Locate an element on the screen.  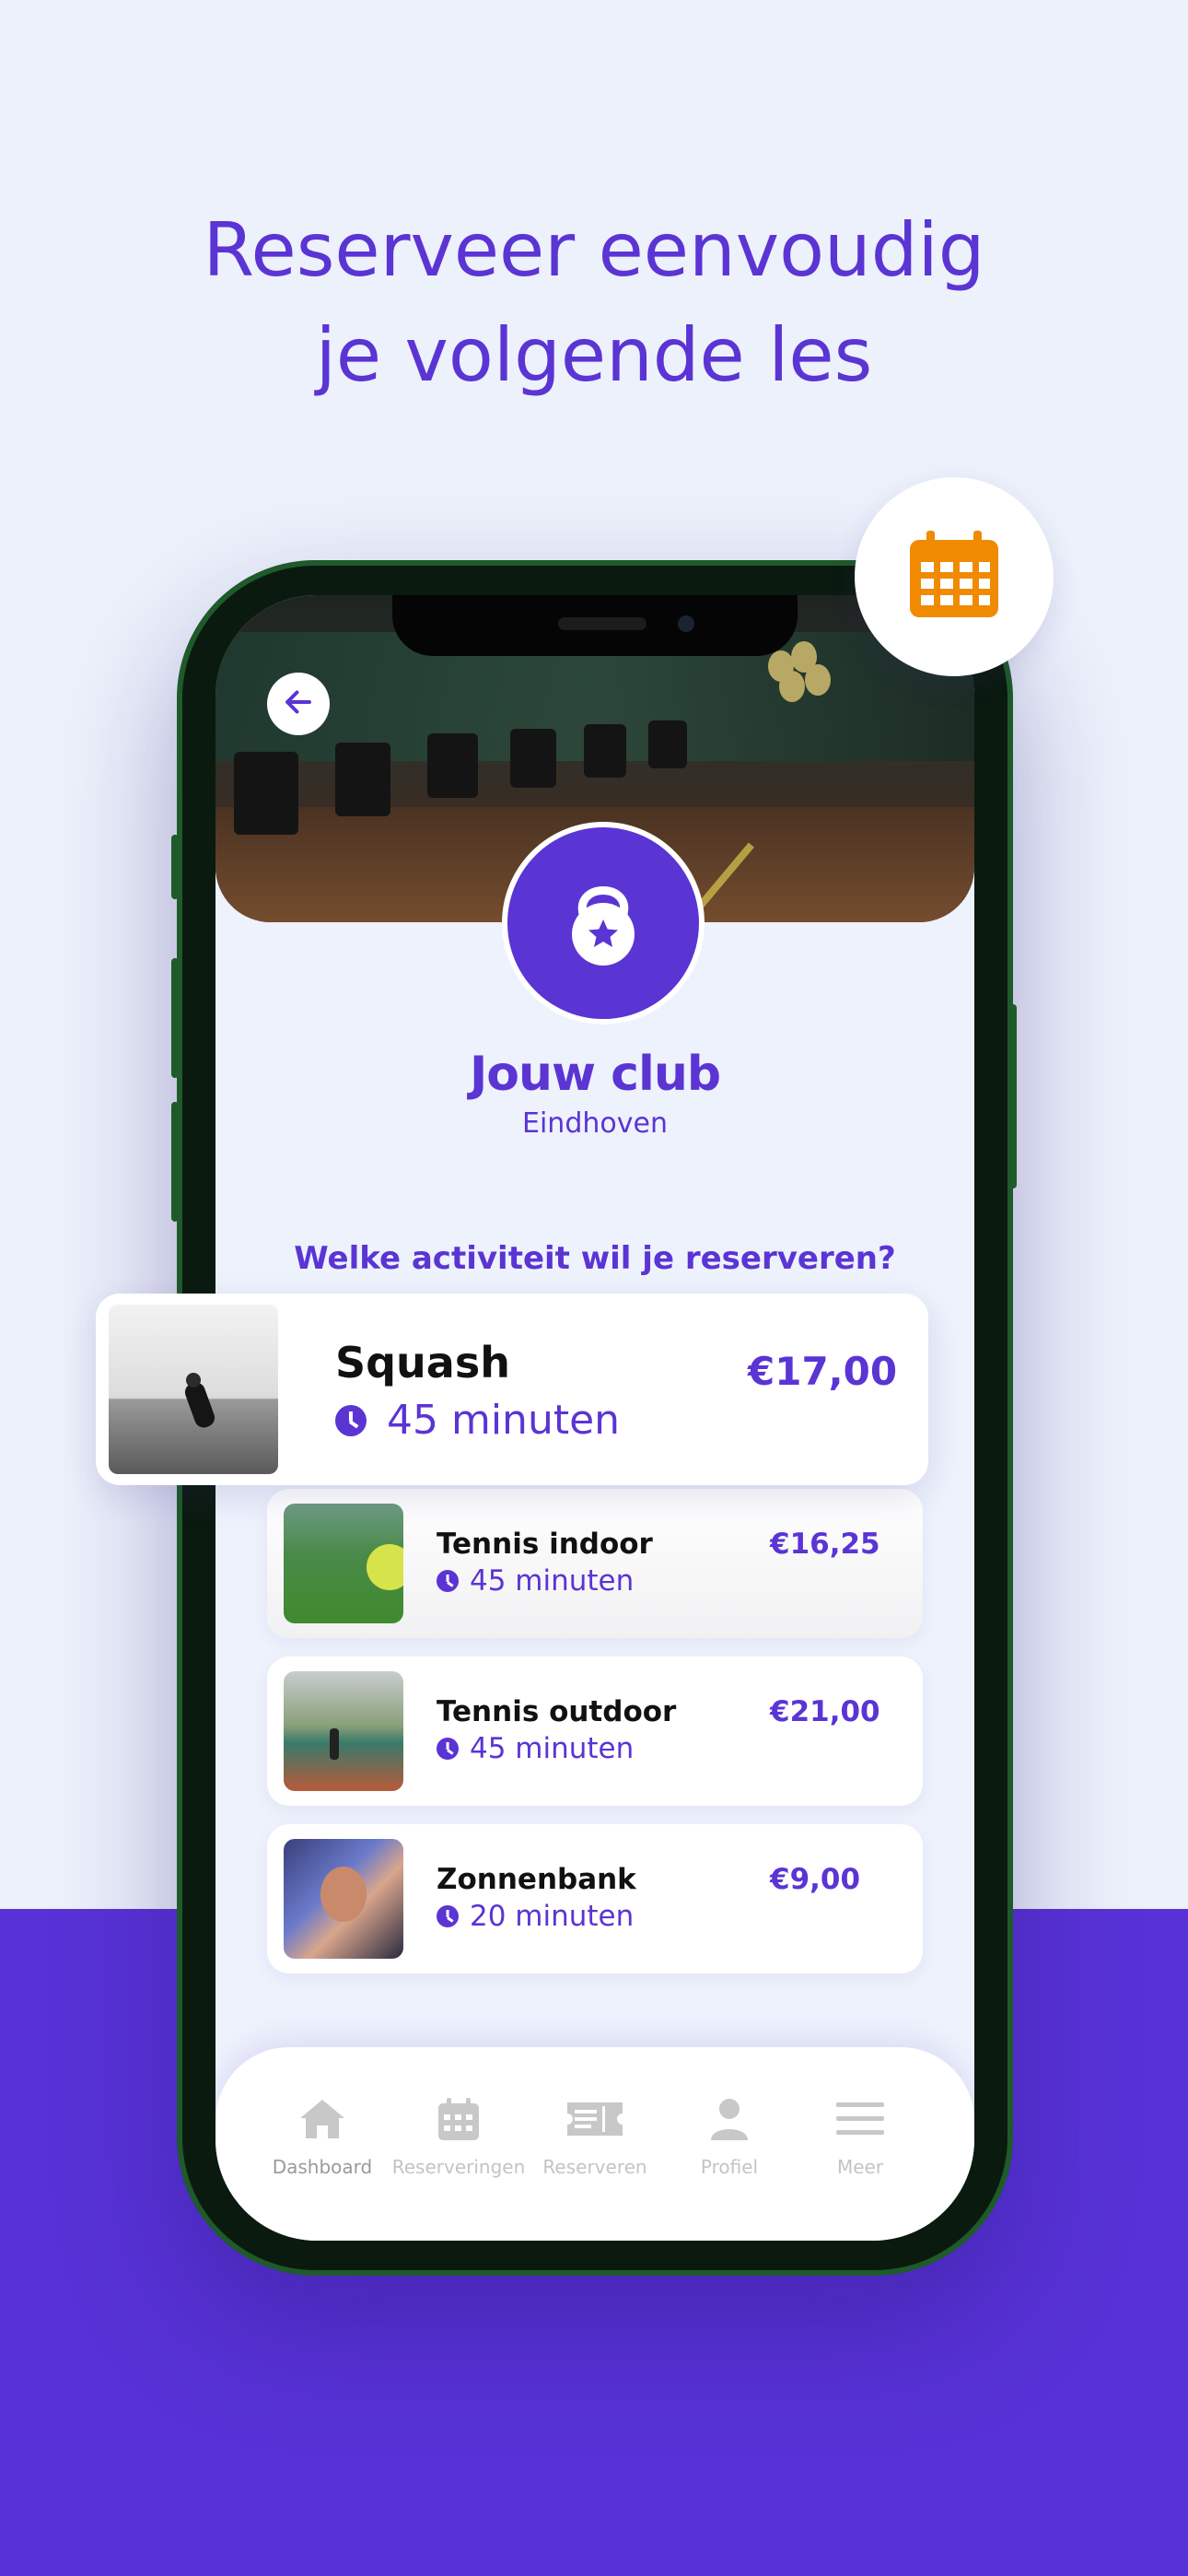
phone-mute-button is located at coordinates (175, 867).